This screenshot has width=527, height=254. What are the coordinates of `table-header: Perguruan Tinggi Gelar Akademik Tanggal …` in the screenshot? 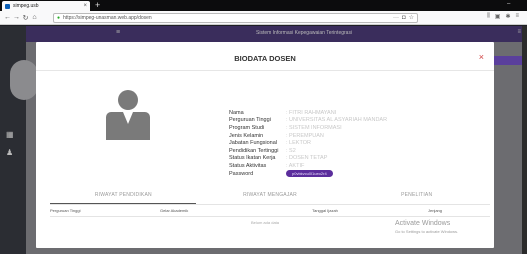 It's located at (270, 210).